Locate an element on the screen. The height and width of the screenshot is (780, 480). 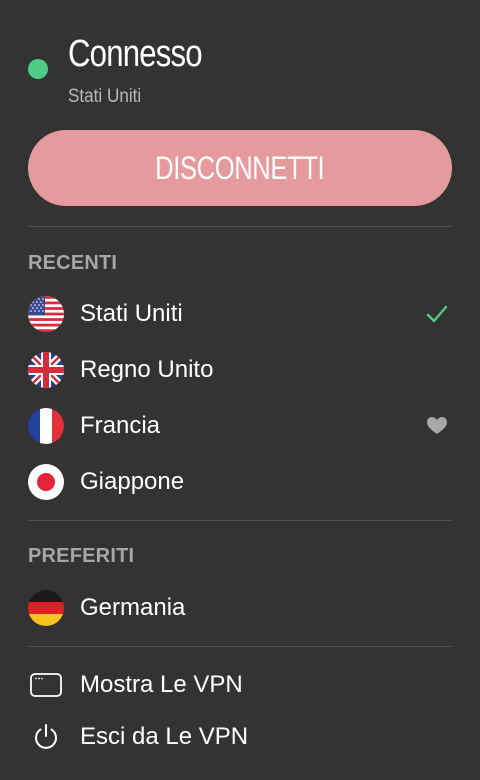
connection-status: Connesso Stati Uniti is located at coordinates (240, 60).